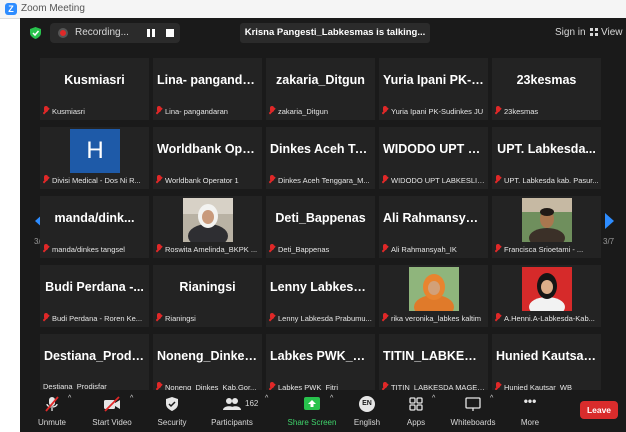 Image resolution: width=626 pixels, height=432 pixels. What do you see at coordinates (546, 80) in the screenshot?
I see `participant-display-name: 23kesmas` at bounding box center [546, 80].